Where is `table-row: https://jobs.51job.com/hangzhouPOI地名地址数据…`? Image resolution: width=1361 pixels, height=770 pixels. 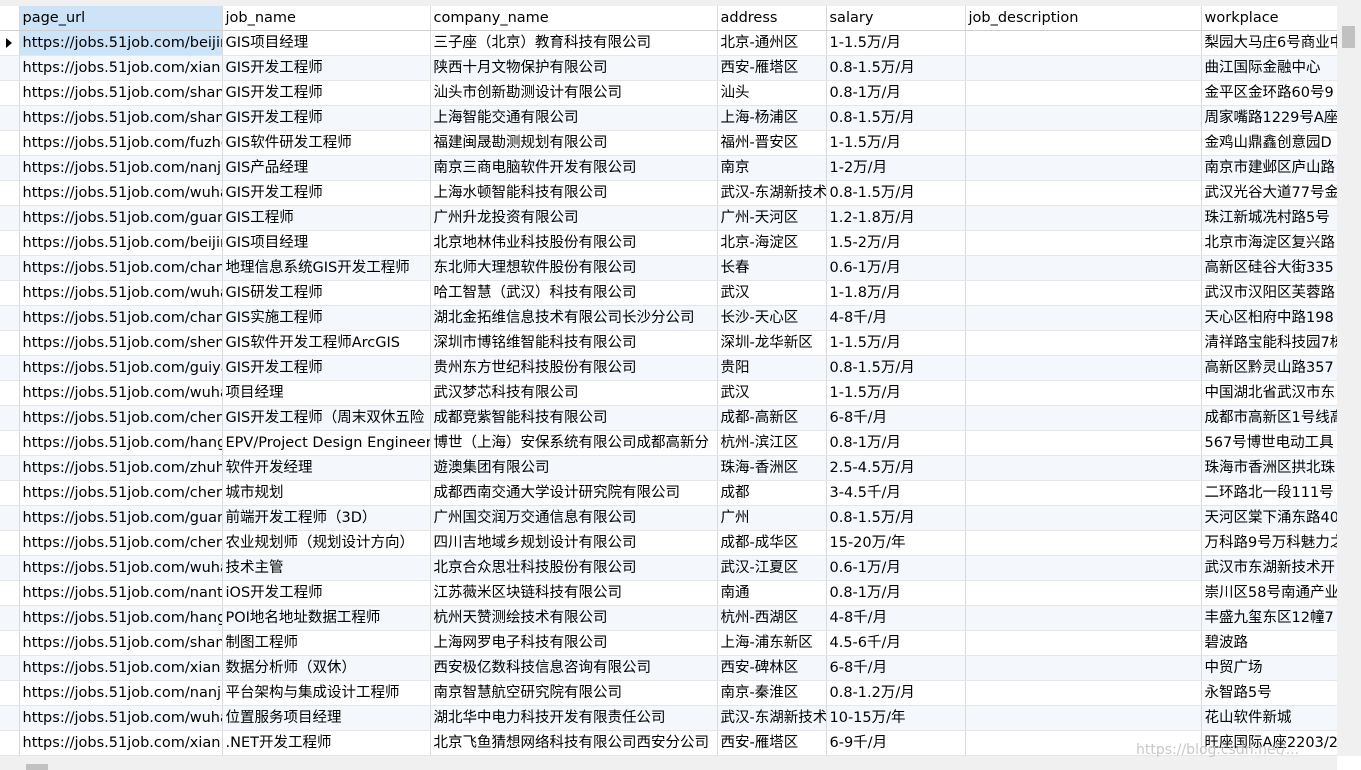
table-row: https://jobs.51job.com/hangzhouPOI地名地址数据… is located at coordinates (668, 618).